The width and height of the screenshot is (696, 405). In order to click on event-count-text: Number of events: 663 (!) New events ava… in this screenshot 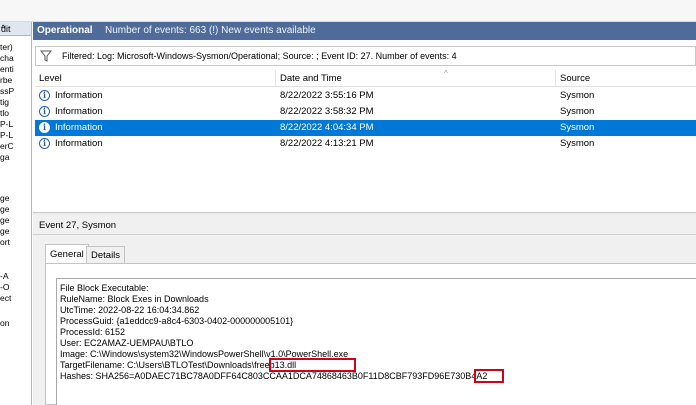, I will do `click(210, 30)`.